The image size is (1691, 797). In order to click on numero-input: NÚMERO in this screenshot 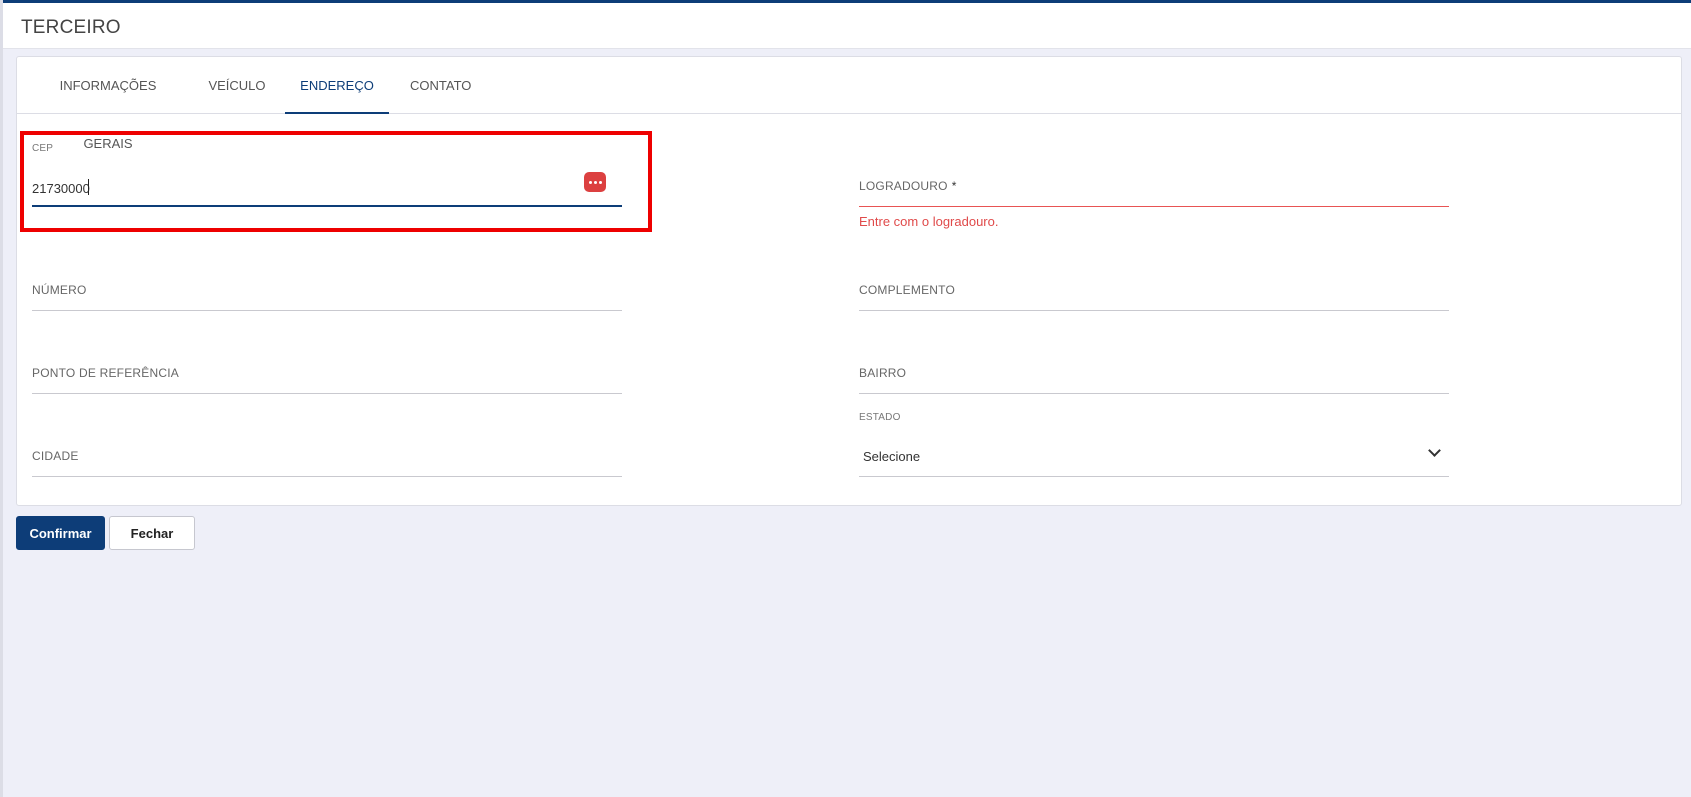, I will do `click(59, 290)`.